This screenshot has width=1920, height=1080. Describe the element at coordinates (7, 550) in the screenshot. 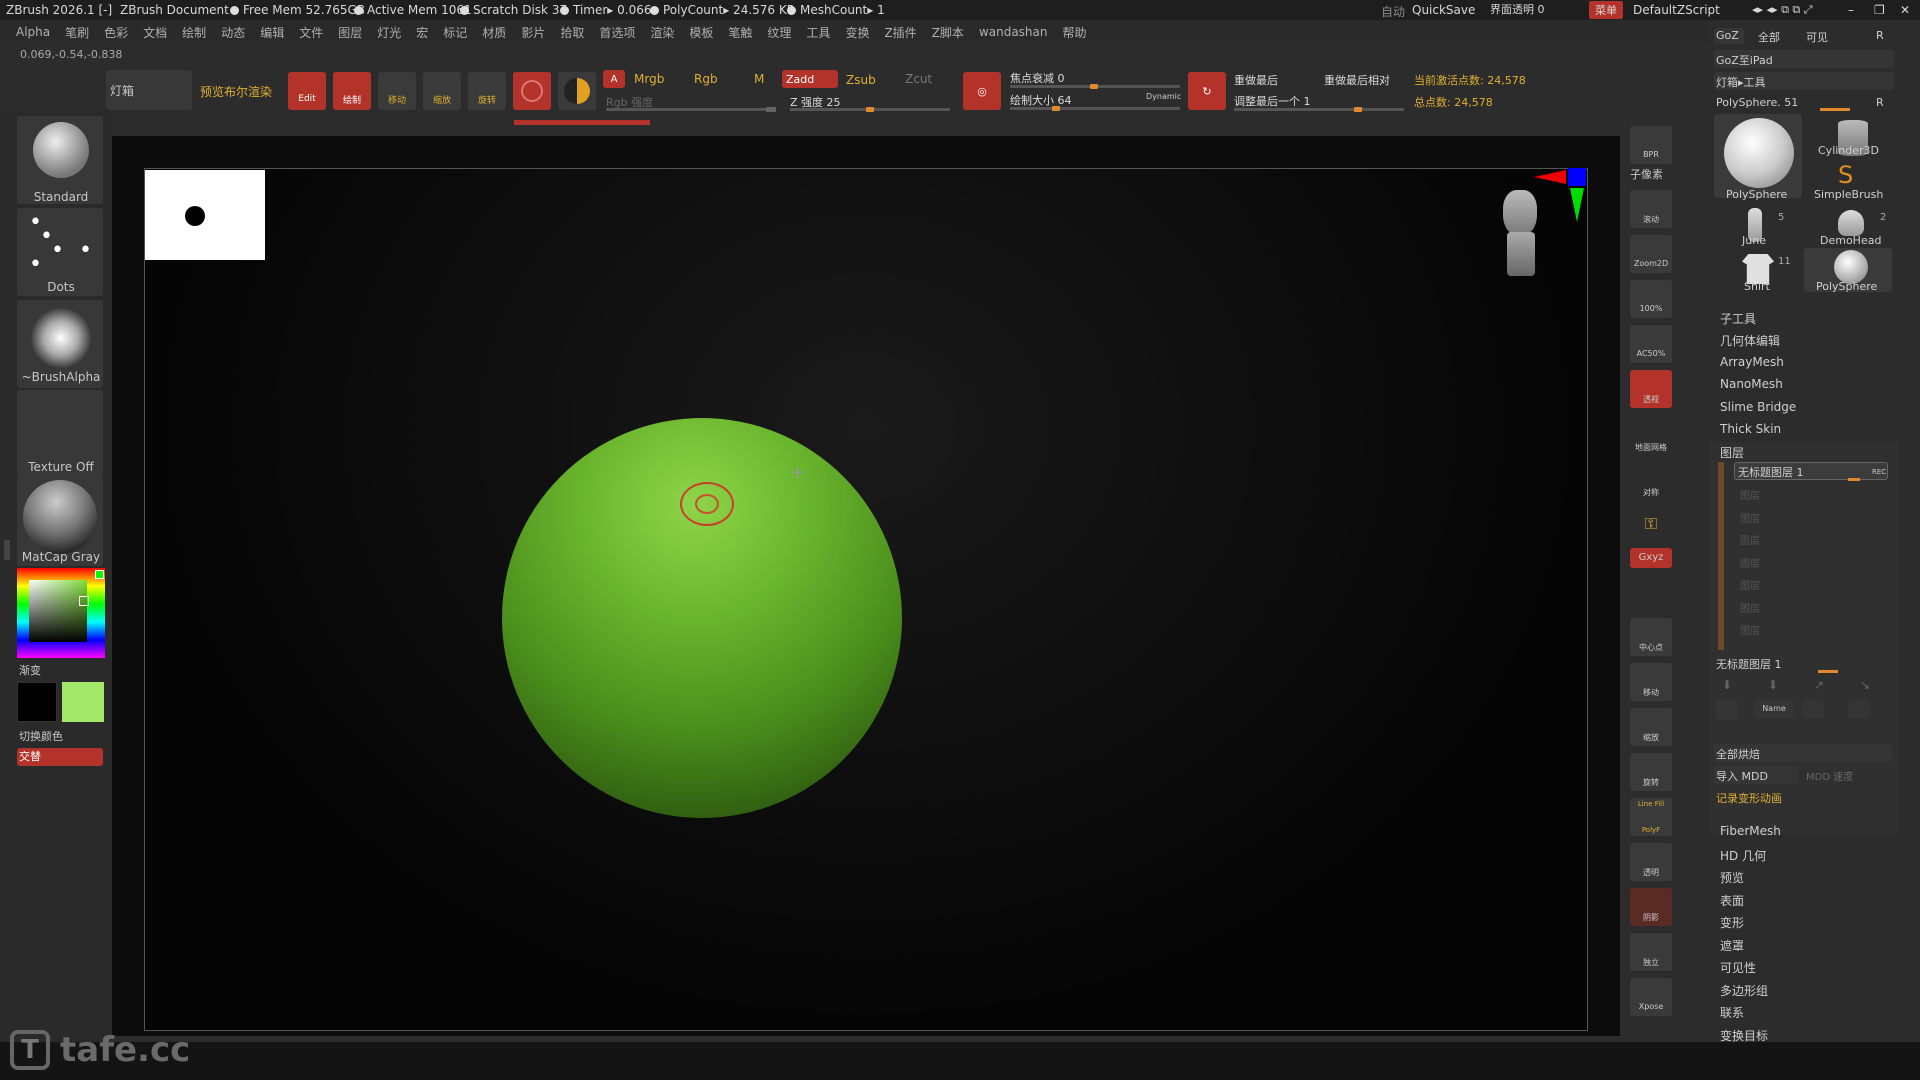

I see `left-tray-handle` at that location.